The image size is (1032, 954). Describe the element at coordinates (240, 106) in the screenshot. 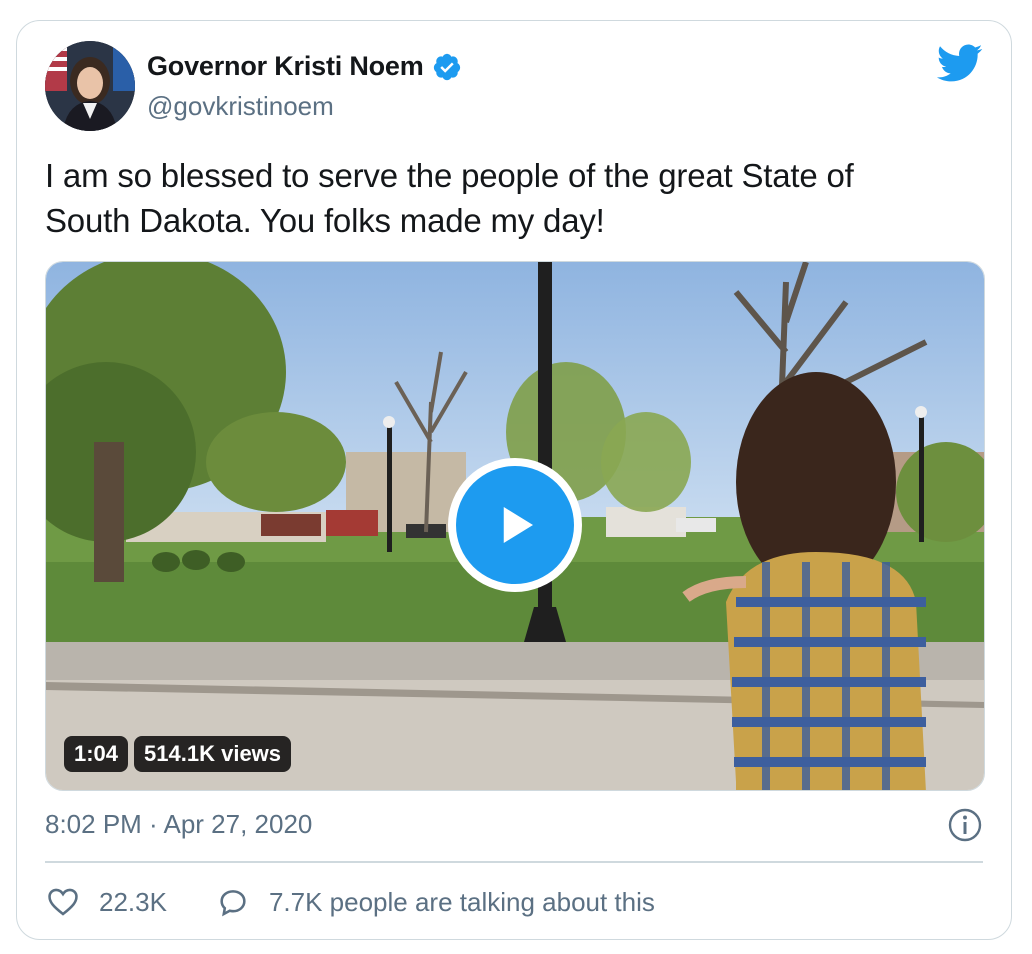

I see `author-handle: @govkristinoem` at that location.